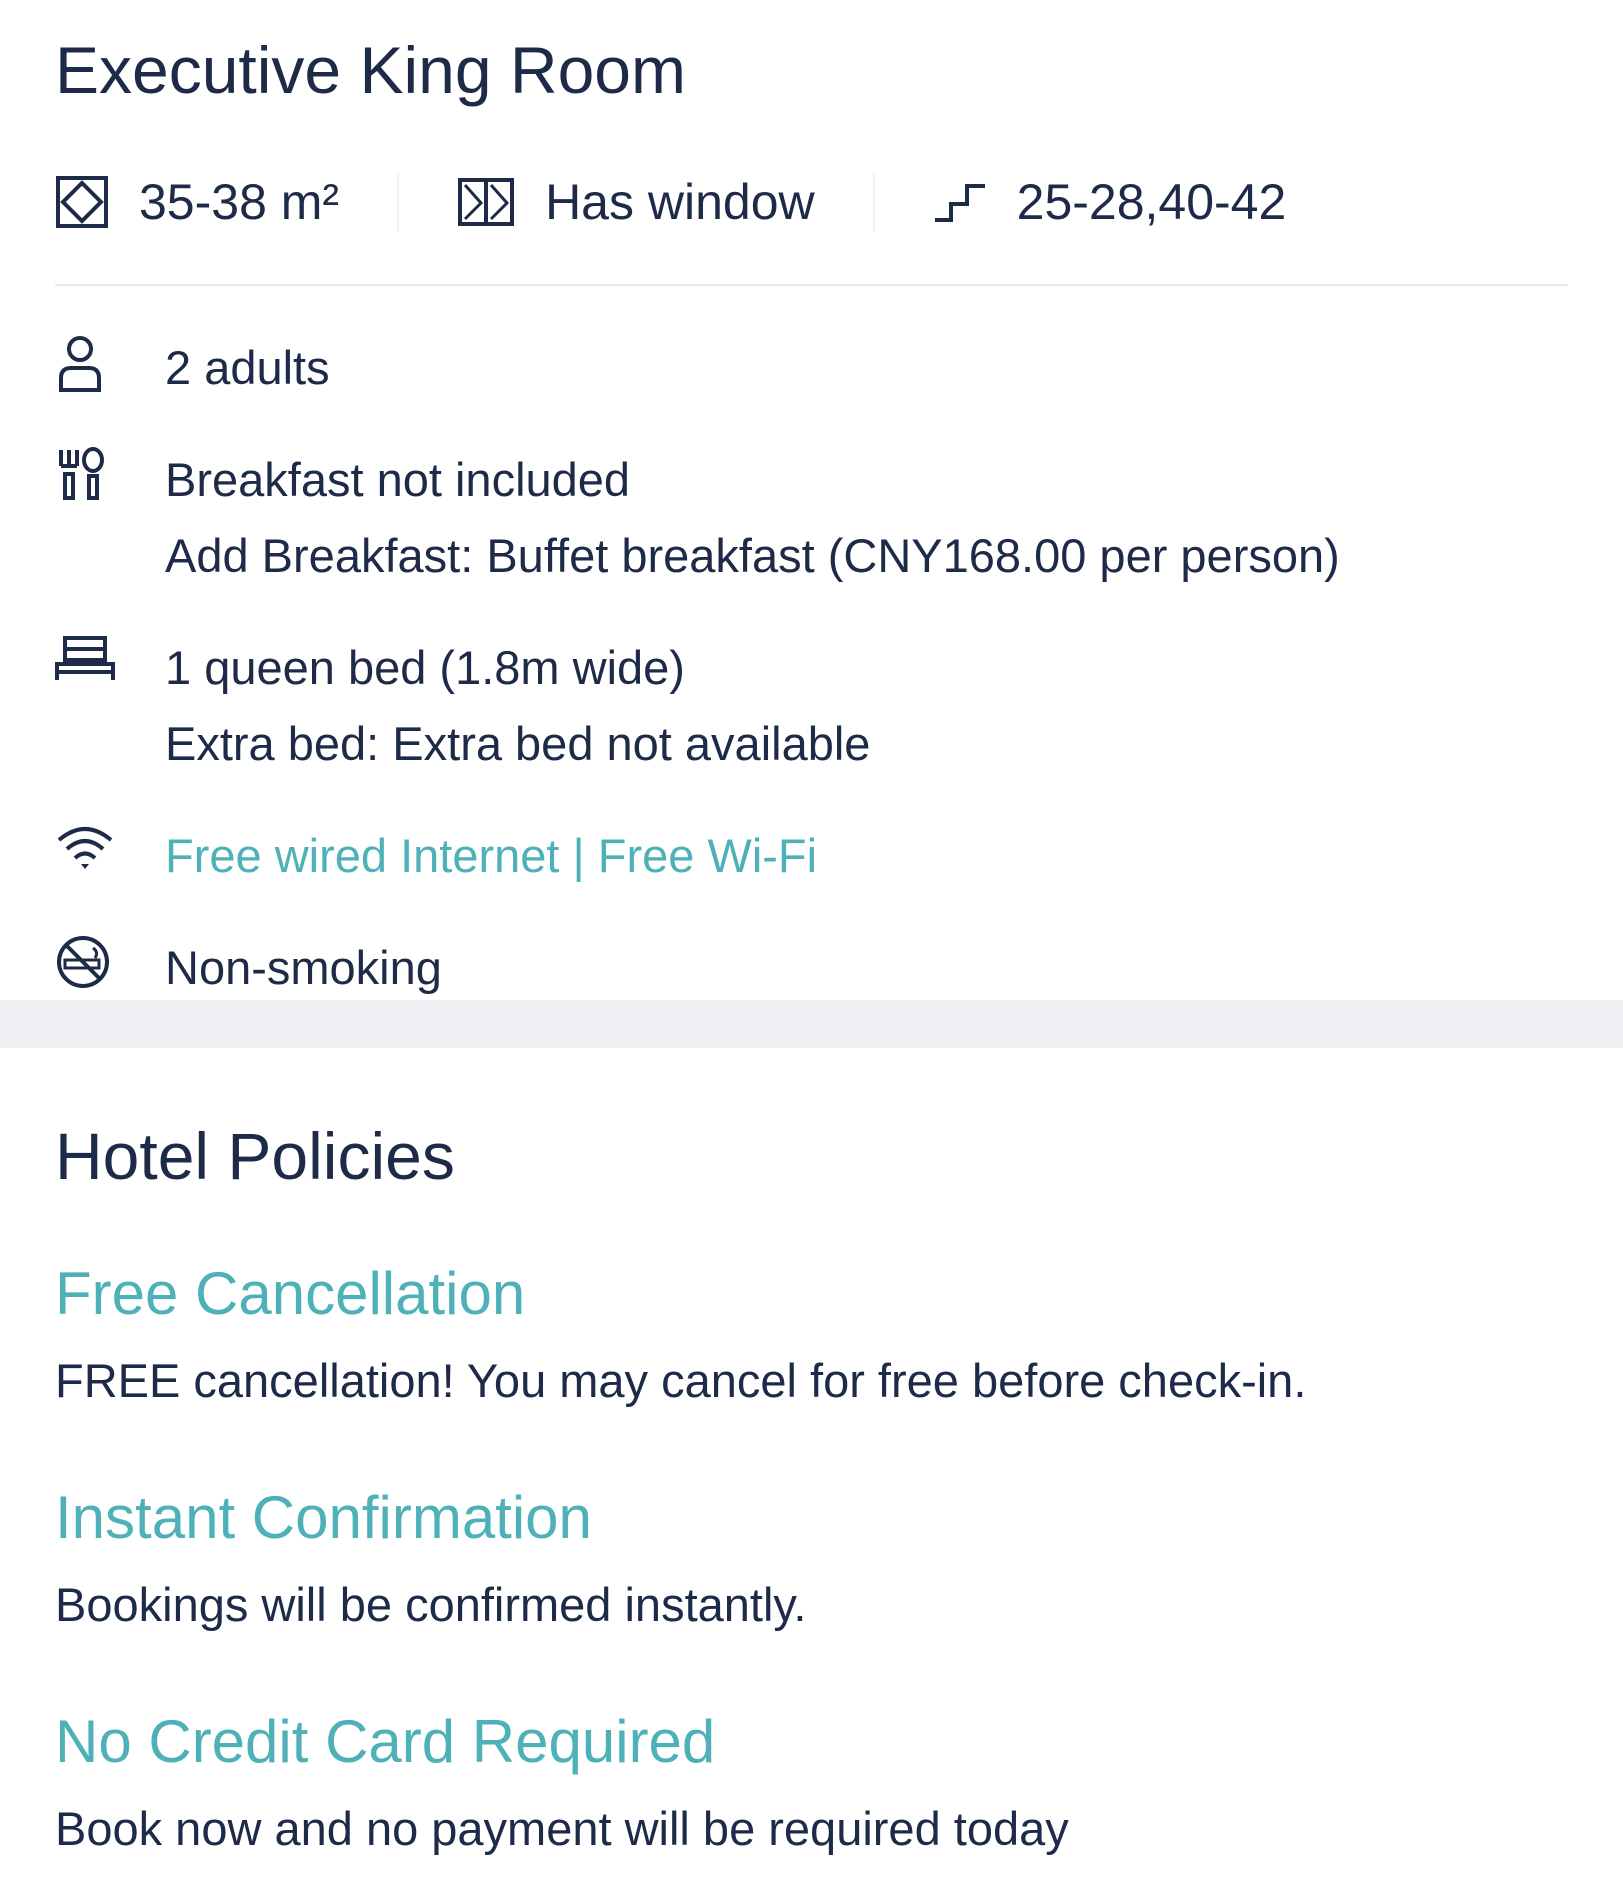  Describe the element at coordinates (486, 202) in the screenshot. I see `window-icon` at that location.